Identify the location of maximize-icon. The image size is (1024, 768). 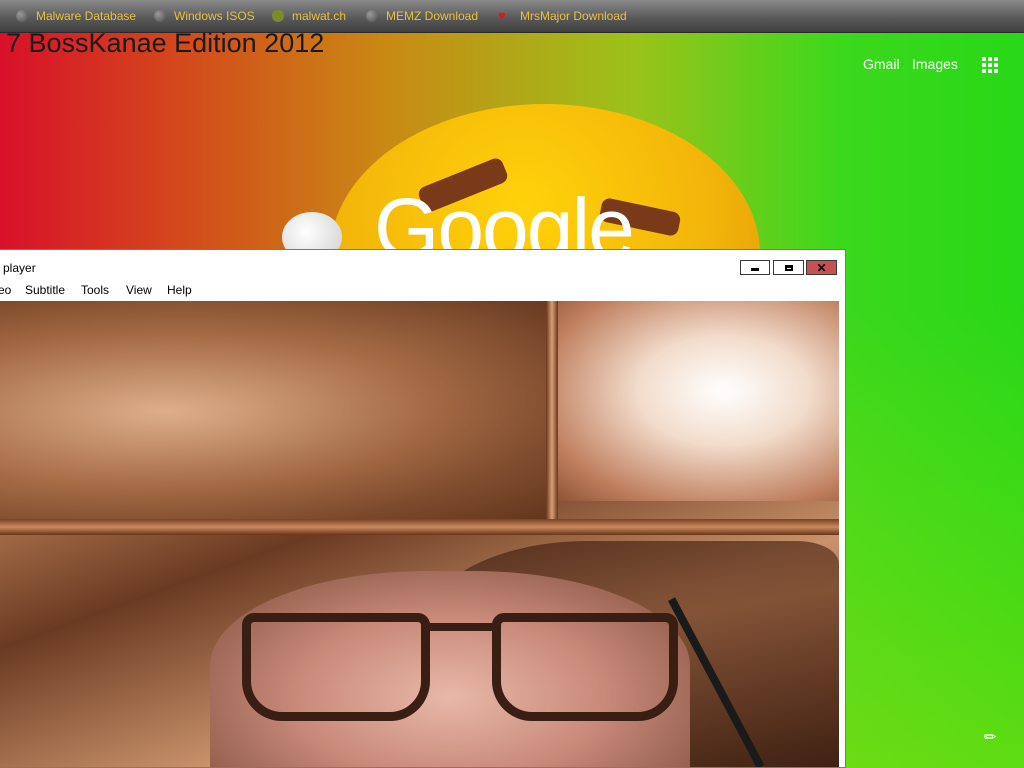
(788, 267).